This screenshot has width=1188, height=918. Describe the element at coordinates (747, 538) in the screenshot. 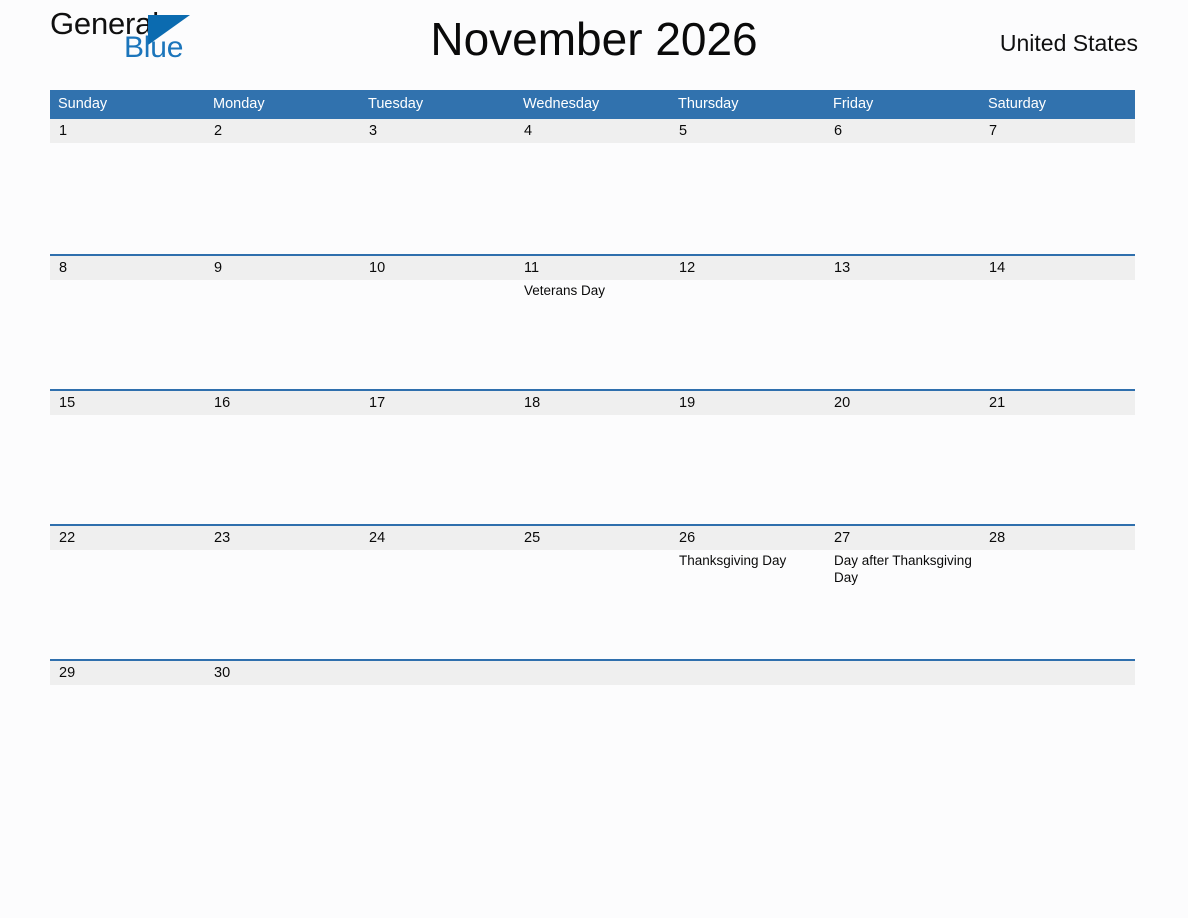

I see `day-number: 26` at that location.